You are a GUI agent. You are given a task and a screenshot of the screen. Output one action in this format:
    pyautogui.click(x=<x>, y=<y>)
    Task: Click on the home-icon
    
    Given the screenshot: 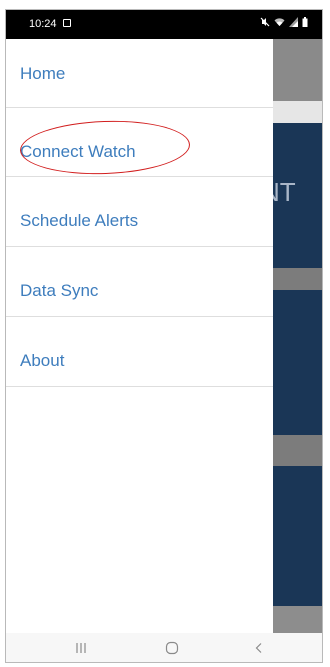 What is the action you would take?
    pyautogui.click(x=172, y=648)
    